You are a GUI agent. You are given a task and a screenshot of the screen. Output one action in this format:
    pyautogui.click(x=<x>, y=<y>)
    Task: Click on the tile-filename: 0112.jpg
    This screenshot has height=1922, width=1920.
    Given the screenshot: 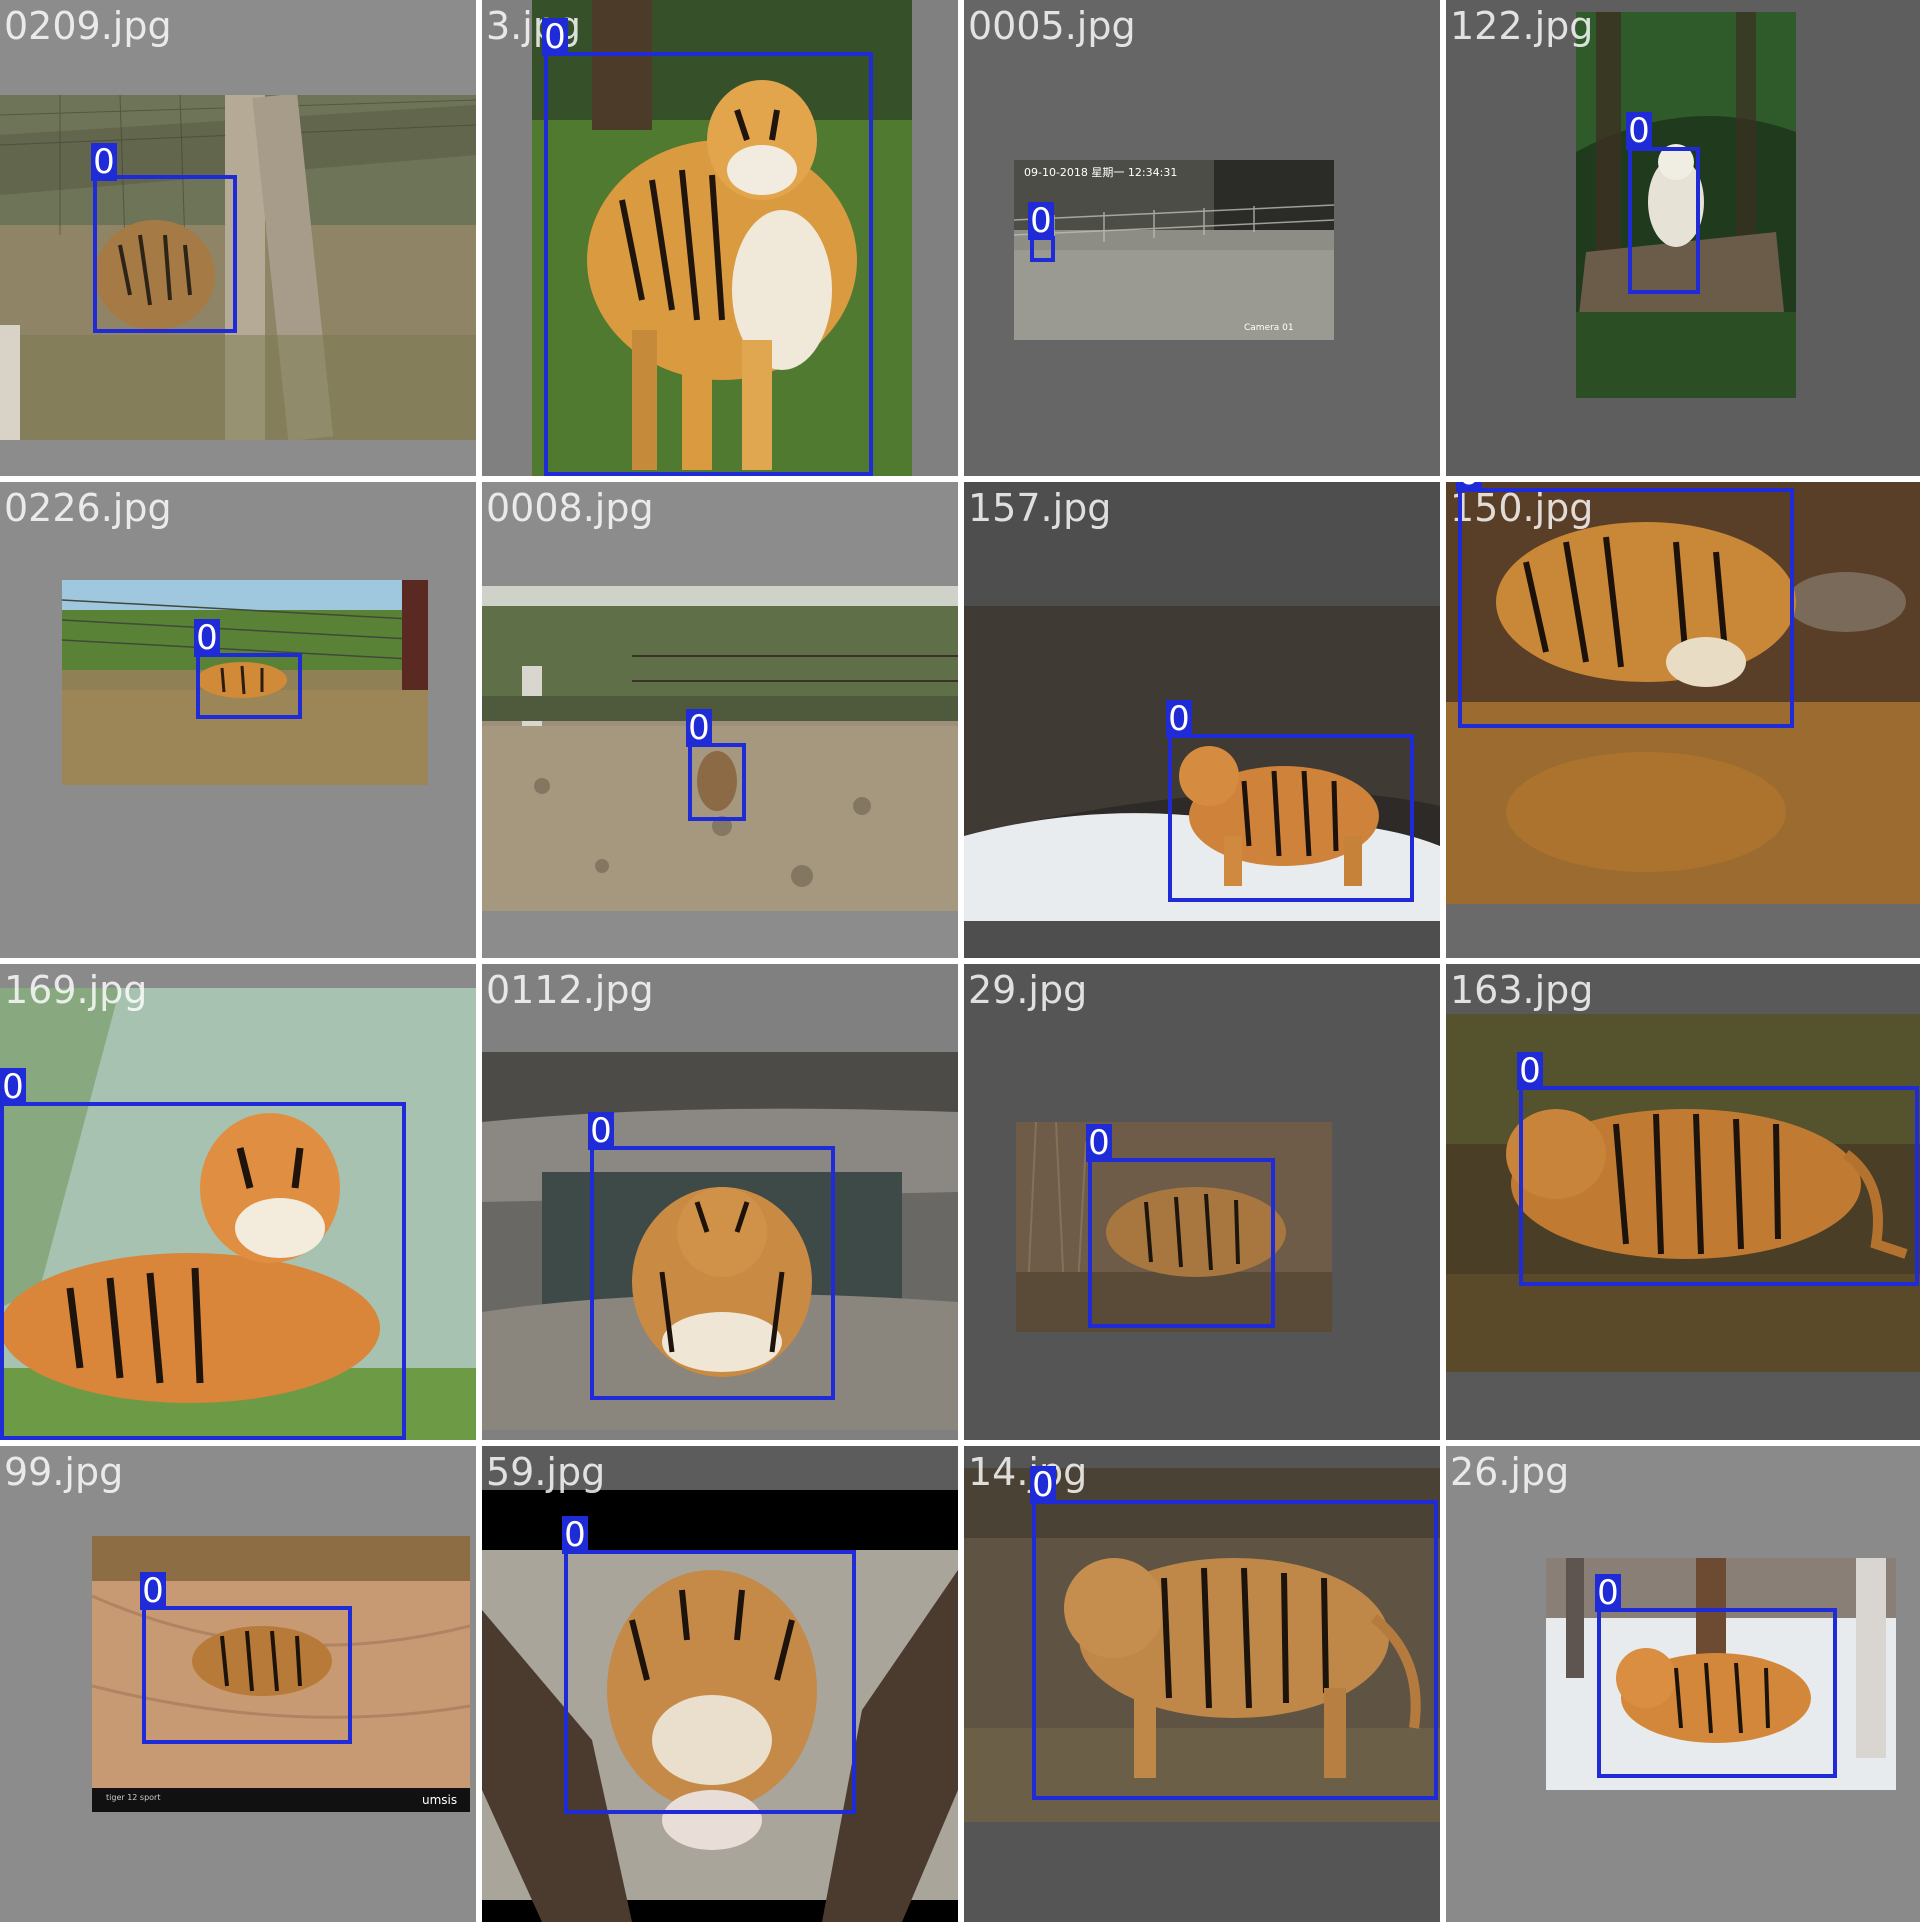 What is the action you would take?
    pyautogui.click(x=570, y=990)
    